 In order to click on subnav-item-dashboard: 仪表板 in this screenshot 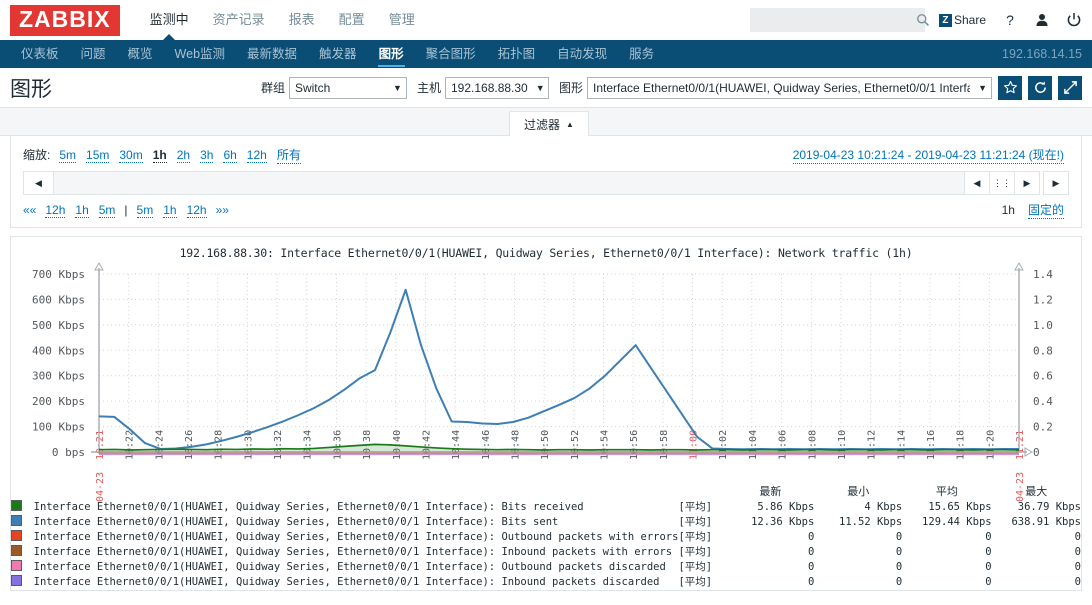, I will do `click(40, 54)`.